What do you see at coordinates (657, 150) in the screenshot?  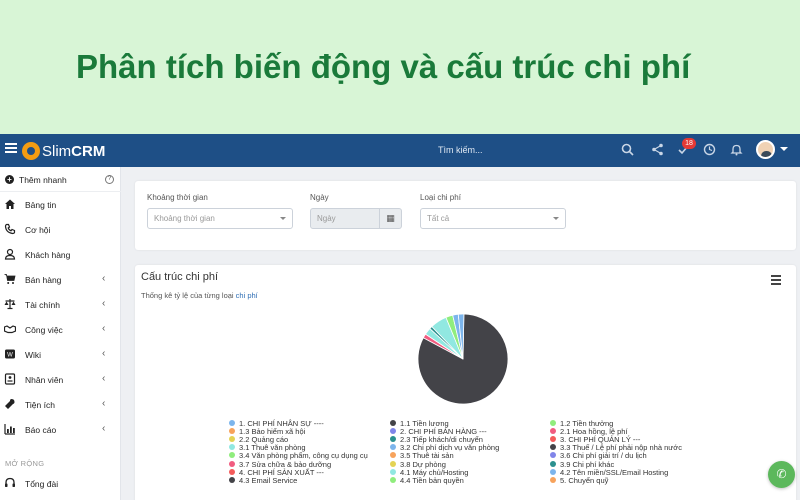 I see `share-icon` at bounding box center [657, 150].